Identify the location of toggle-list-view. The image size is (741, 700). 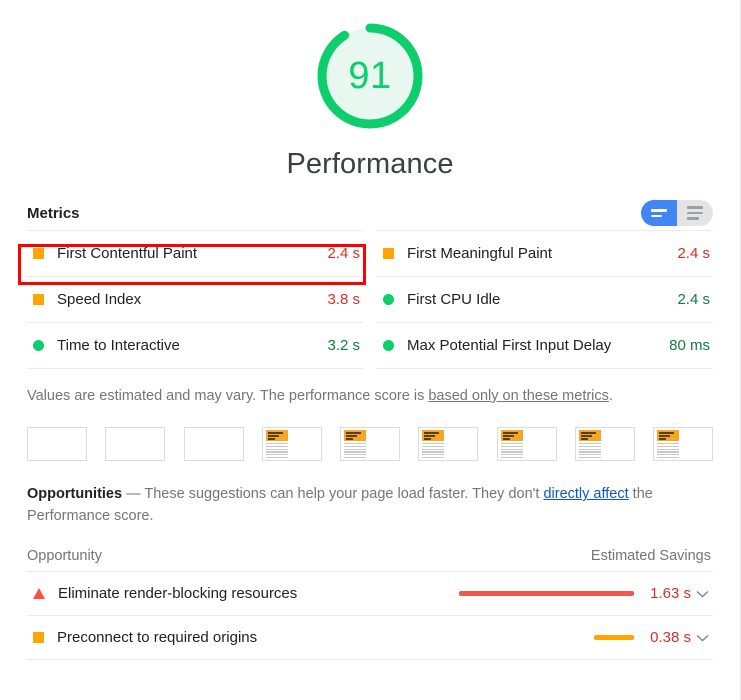
(695, 213).